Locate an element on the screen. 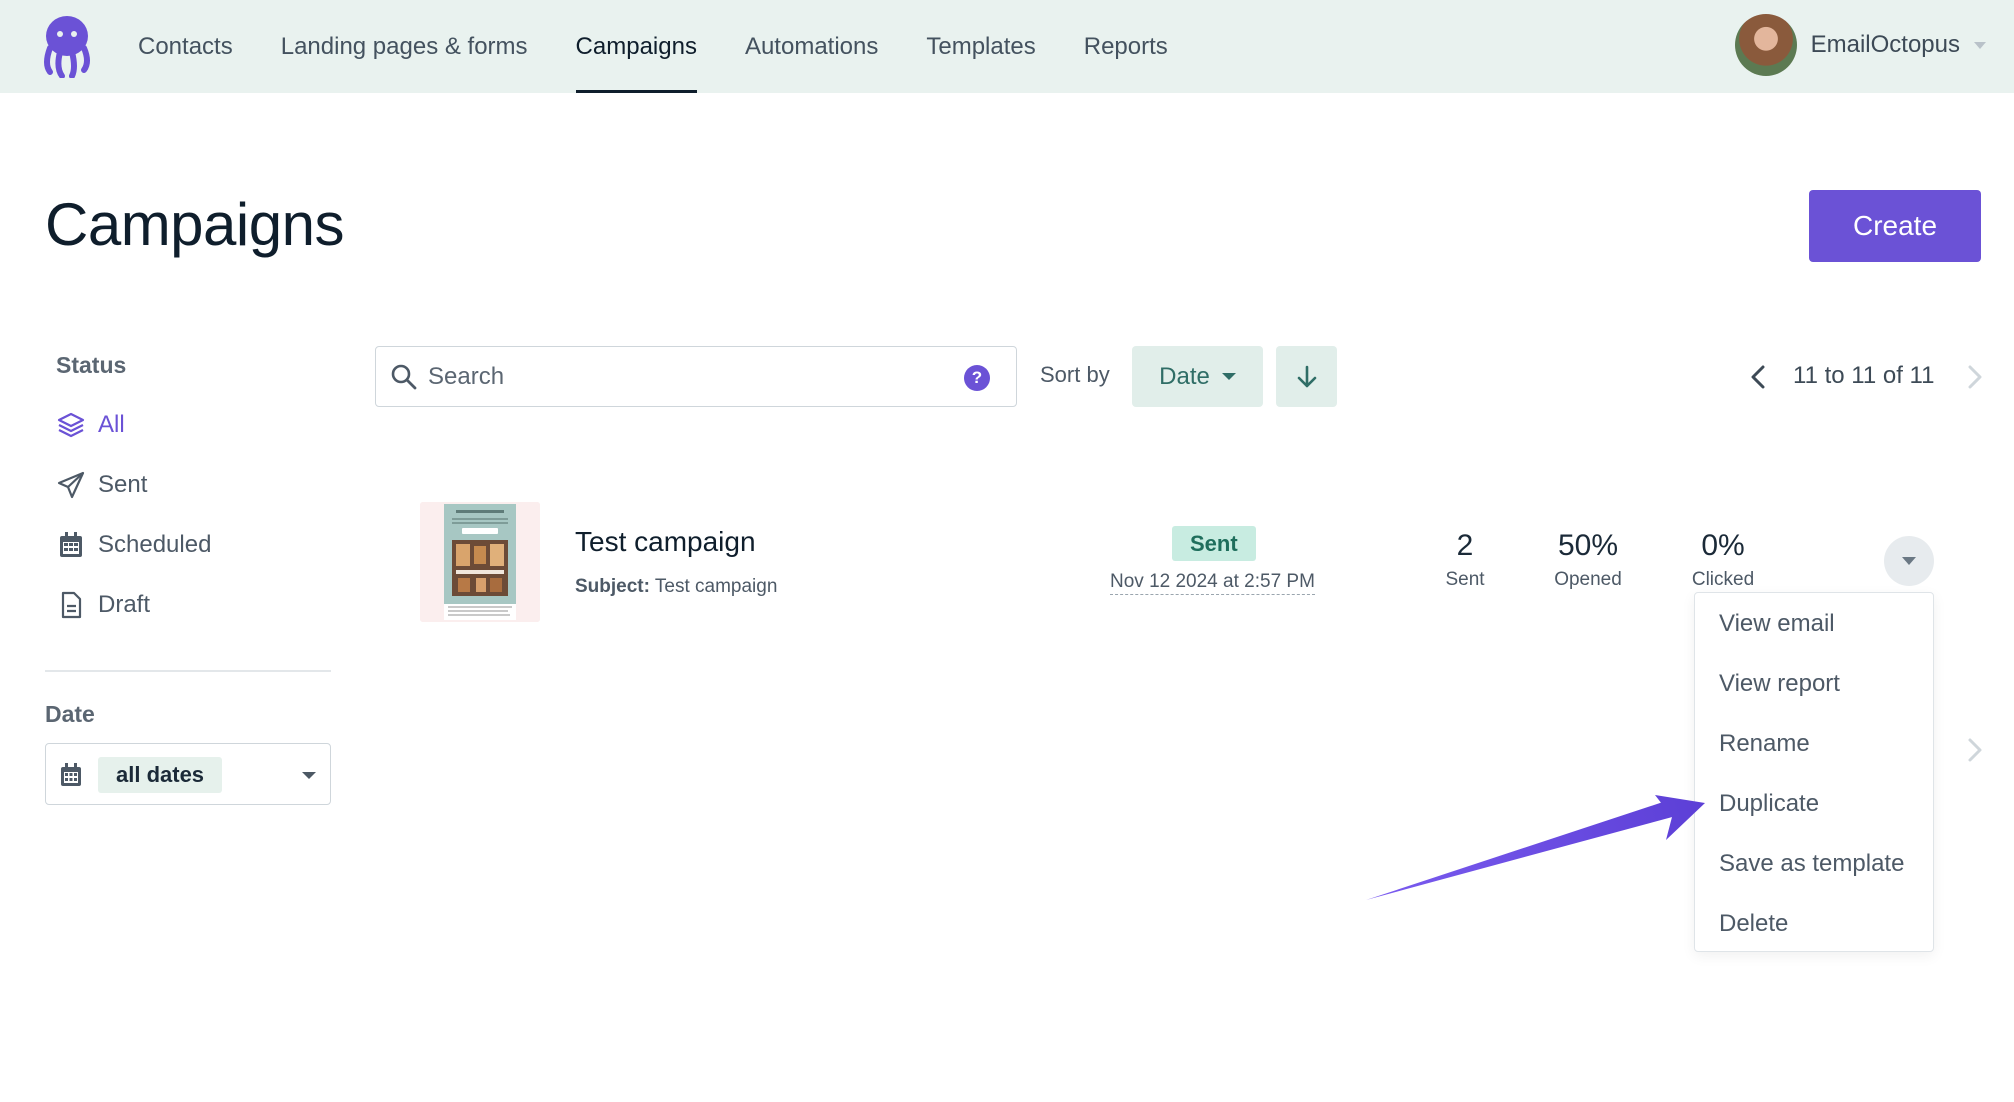  stat-label: Clicked is located at coordinates (1723, 579).